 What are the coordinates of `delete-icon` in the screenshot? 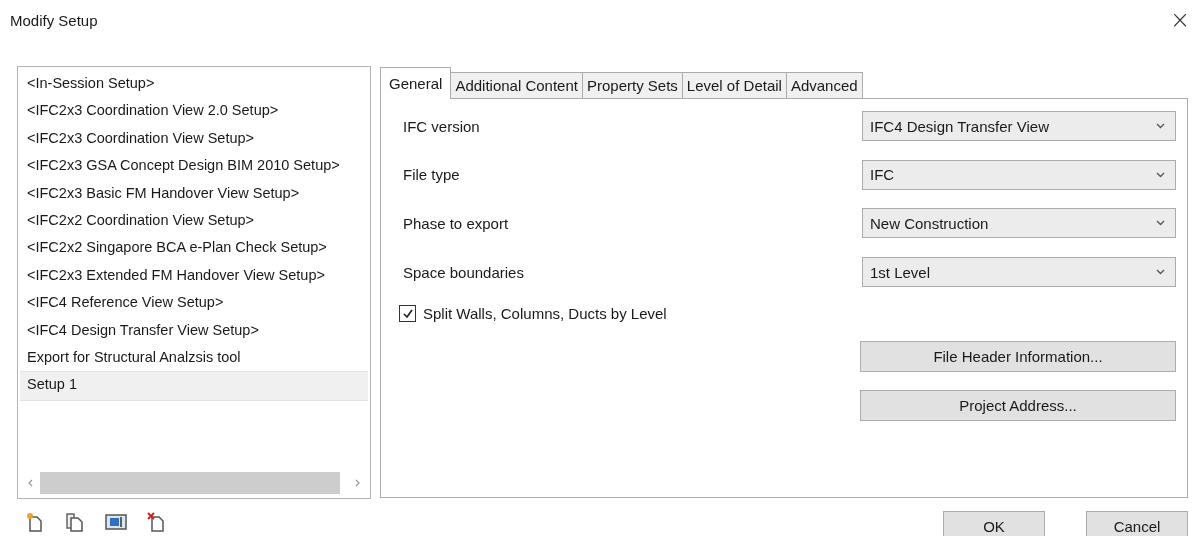 It's located at (157, 522).